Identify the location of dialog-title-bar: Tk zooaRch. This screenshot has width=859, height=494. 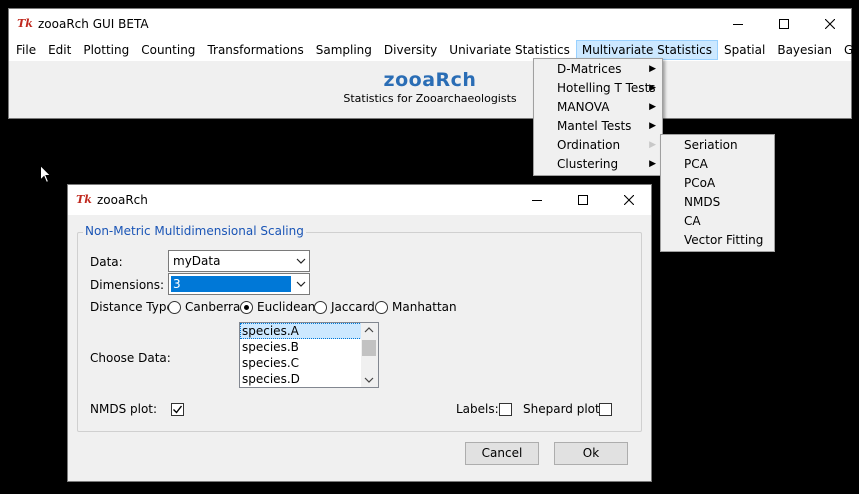
(359, 200).